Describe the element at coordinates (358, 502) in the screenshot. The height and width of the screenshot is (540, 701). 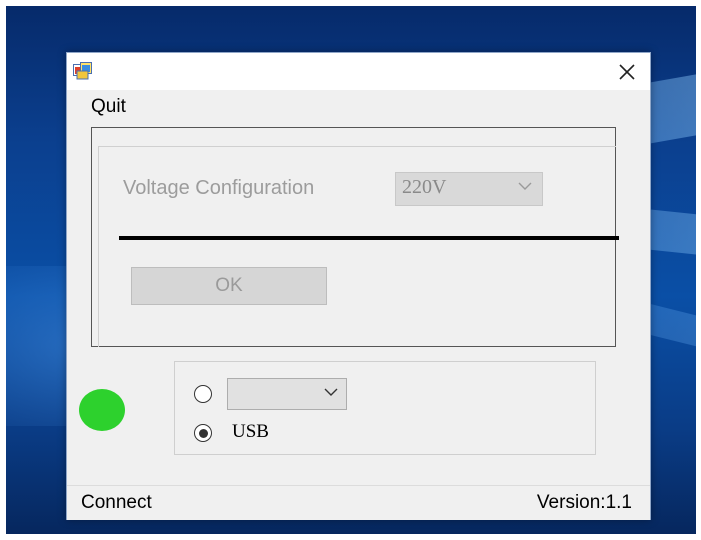
I see `status-bar: Connect Version:1.1` at that location.